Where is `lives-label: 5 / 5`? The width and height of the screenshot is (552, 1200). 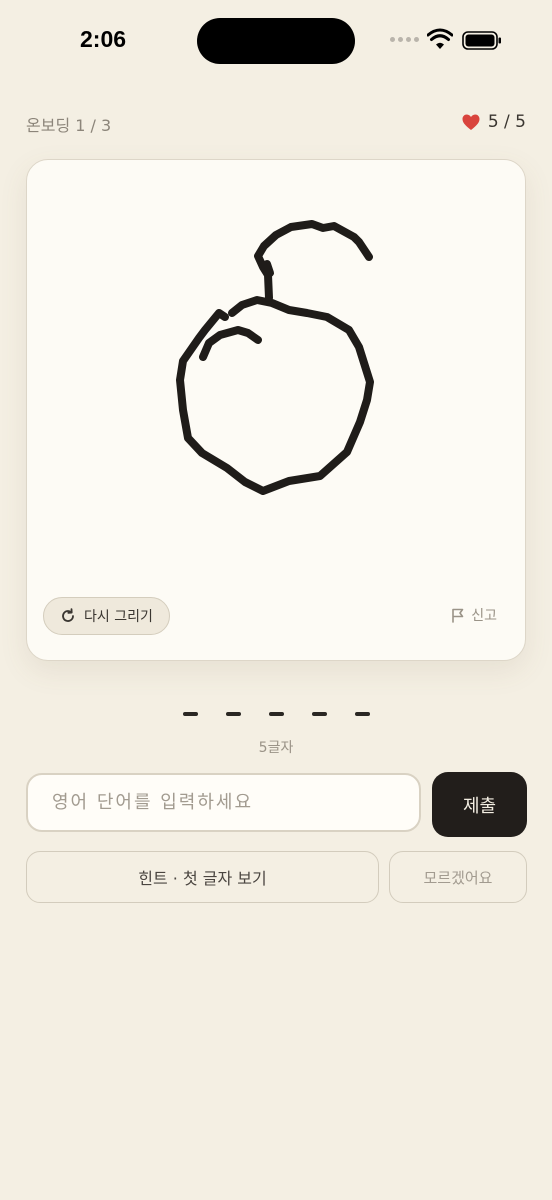
lives-label: 5 / 5 is located at coordinates (506, 122).